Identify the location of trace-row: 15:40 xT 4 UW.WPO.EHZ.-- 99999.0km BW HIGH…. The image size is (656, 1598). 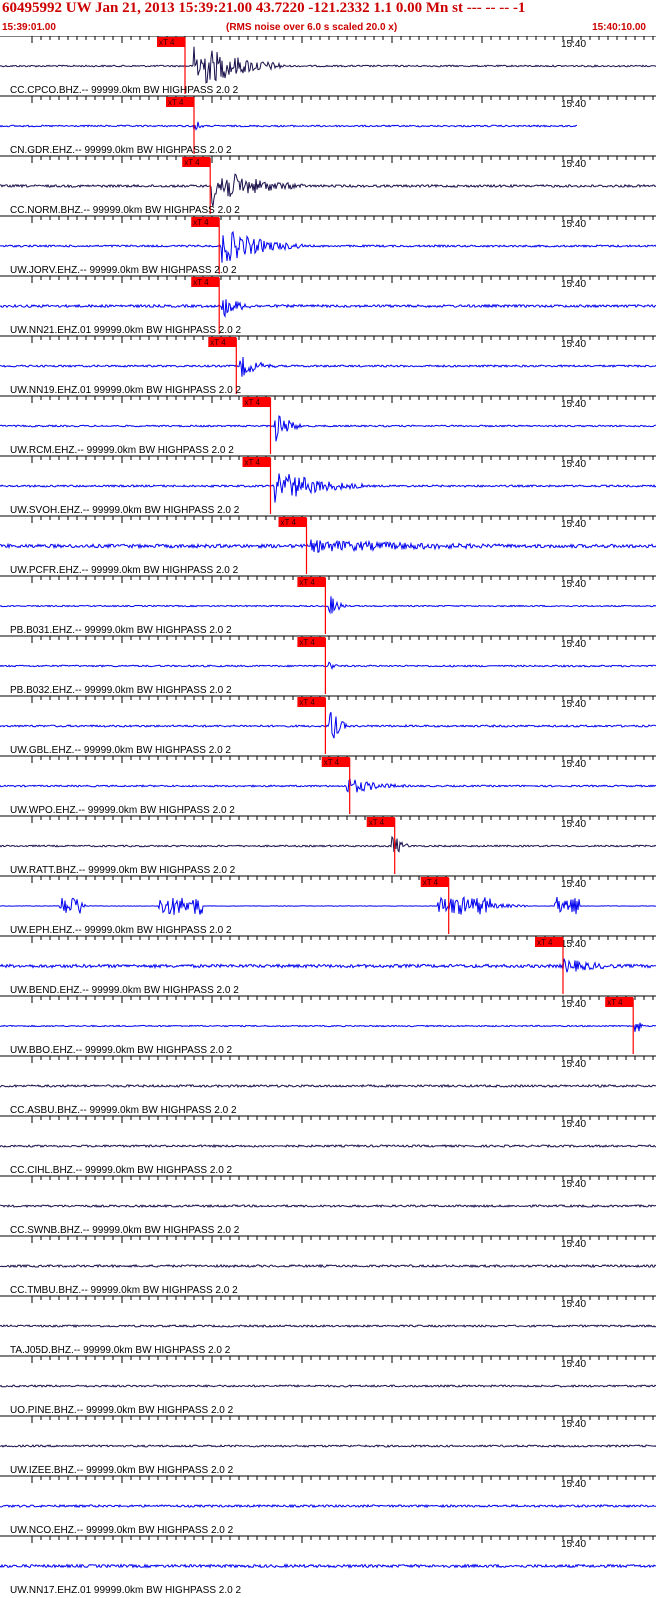
(328, 785).